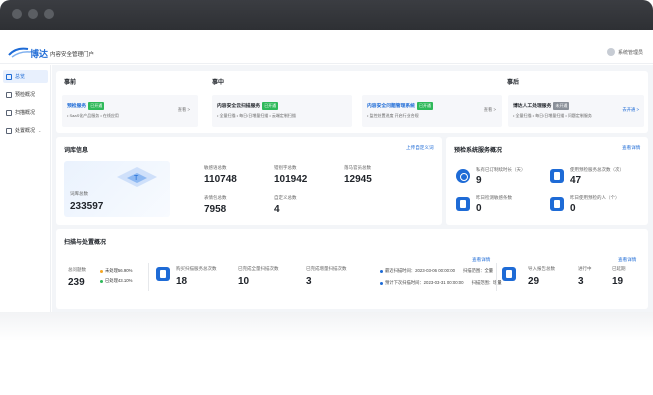 Image resolution: width=653 pixels, height=395 pixels. I want to click on user-menu: 系统管理员, so click(624, 52).